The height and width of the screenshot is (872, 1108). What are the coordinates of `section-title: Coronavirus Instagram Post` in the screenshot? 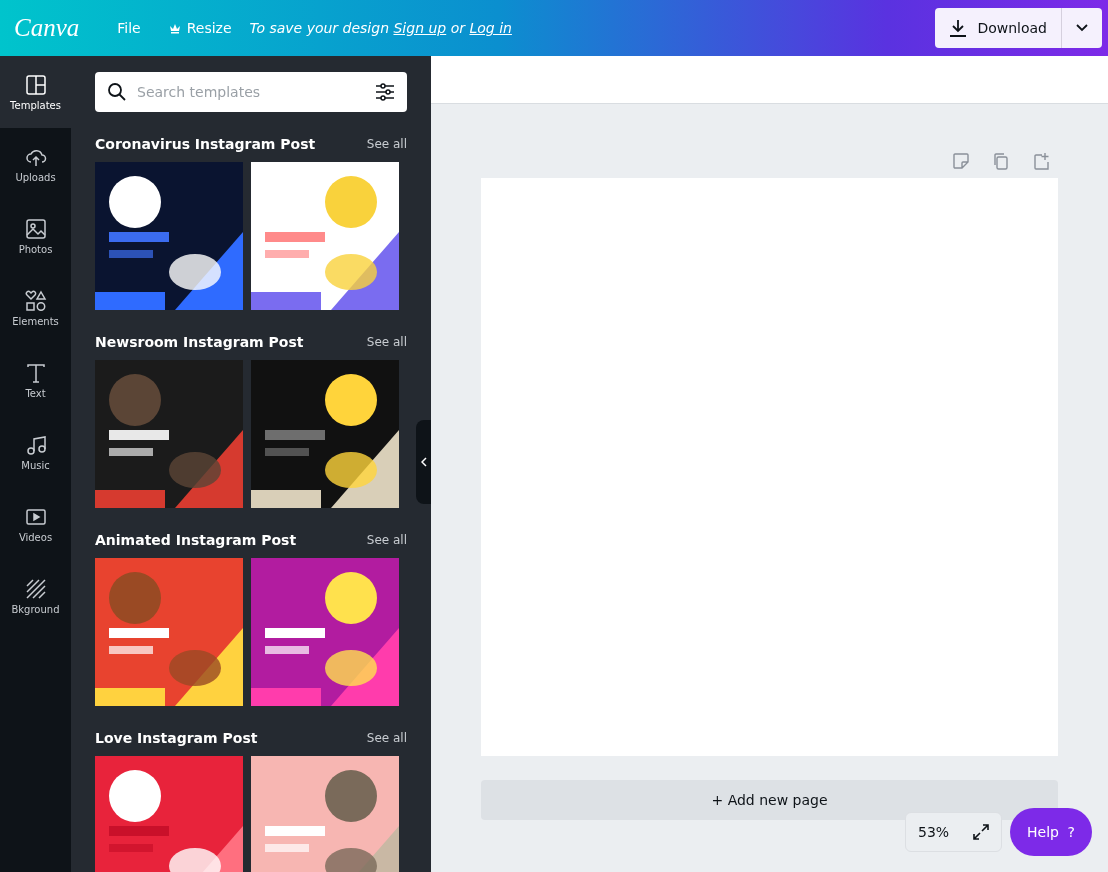 It's located at (205, 144).